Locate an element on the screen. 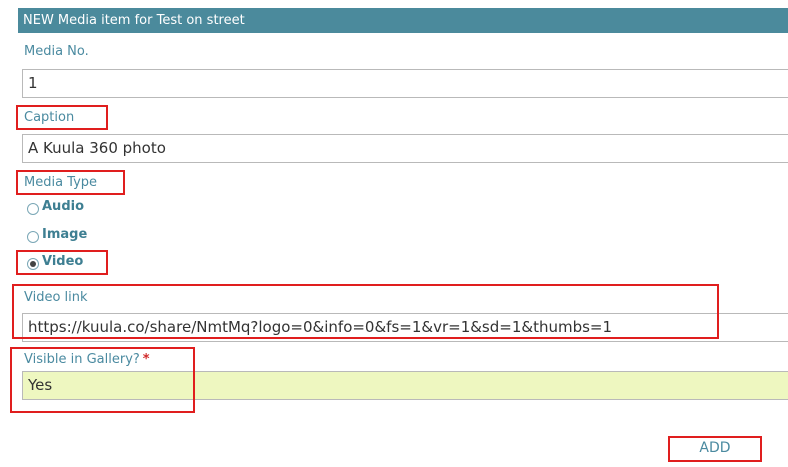 The height and width of the screenshot is (467, 788). media-no-label: Media No. is located at coordinates (56, 51).